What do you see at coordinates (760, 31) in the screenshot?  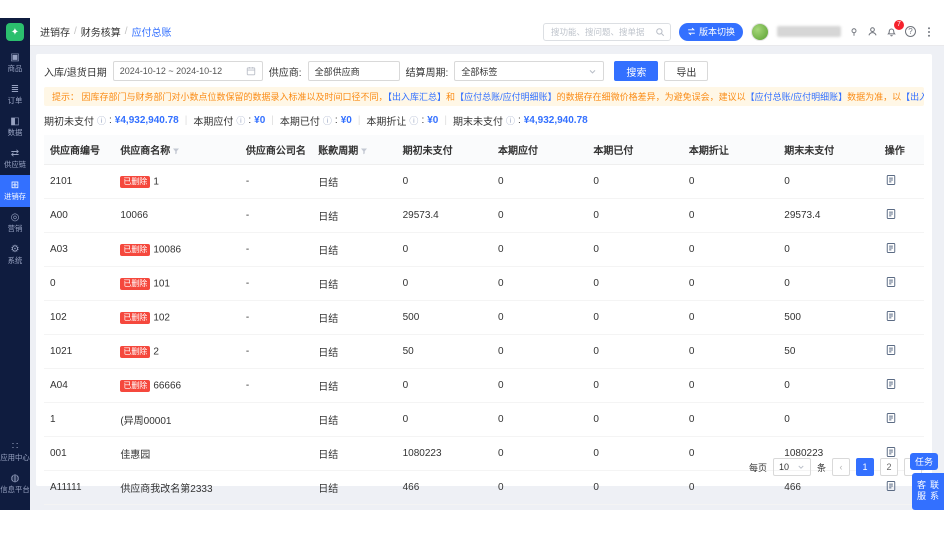 I see `avatar` at bounding box center [760, 31].